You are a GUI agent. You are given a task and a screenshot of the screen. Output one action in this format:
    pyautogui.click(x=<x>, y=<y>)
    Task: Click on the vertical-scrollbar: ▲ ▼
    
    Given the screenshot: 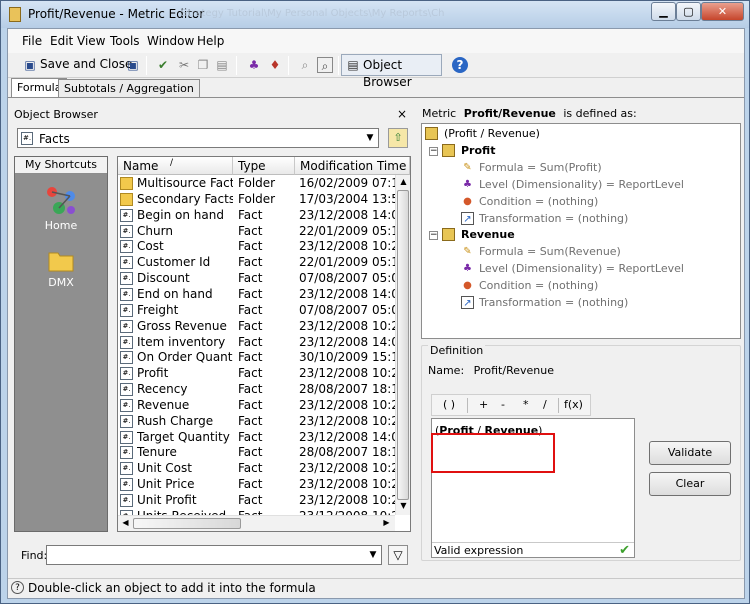 What is the action you would take?
    pyautogui.click(x=402, y=345)
    